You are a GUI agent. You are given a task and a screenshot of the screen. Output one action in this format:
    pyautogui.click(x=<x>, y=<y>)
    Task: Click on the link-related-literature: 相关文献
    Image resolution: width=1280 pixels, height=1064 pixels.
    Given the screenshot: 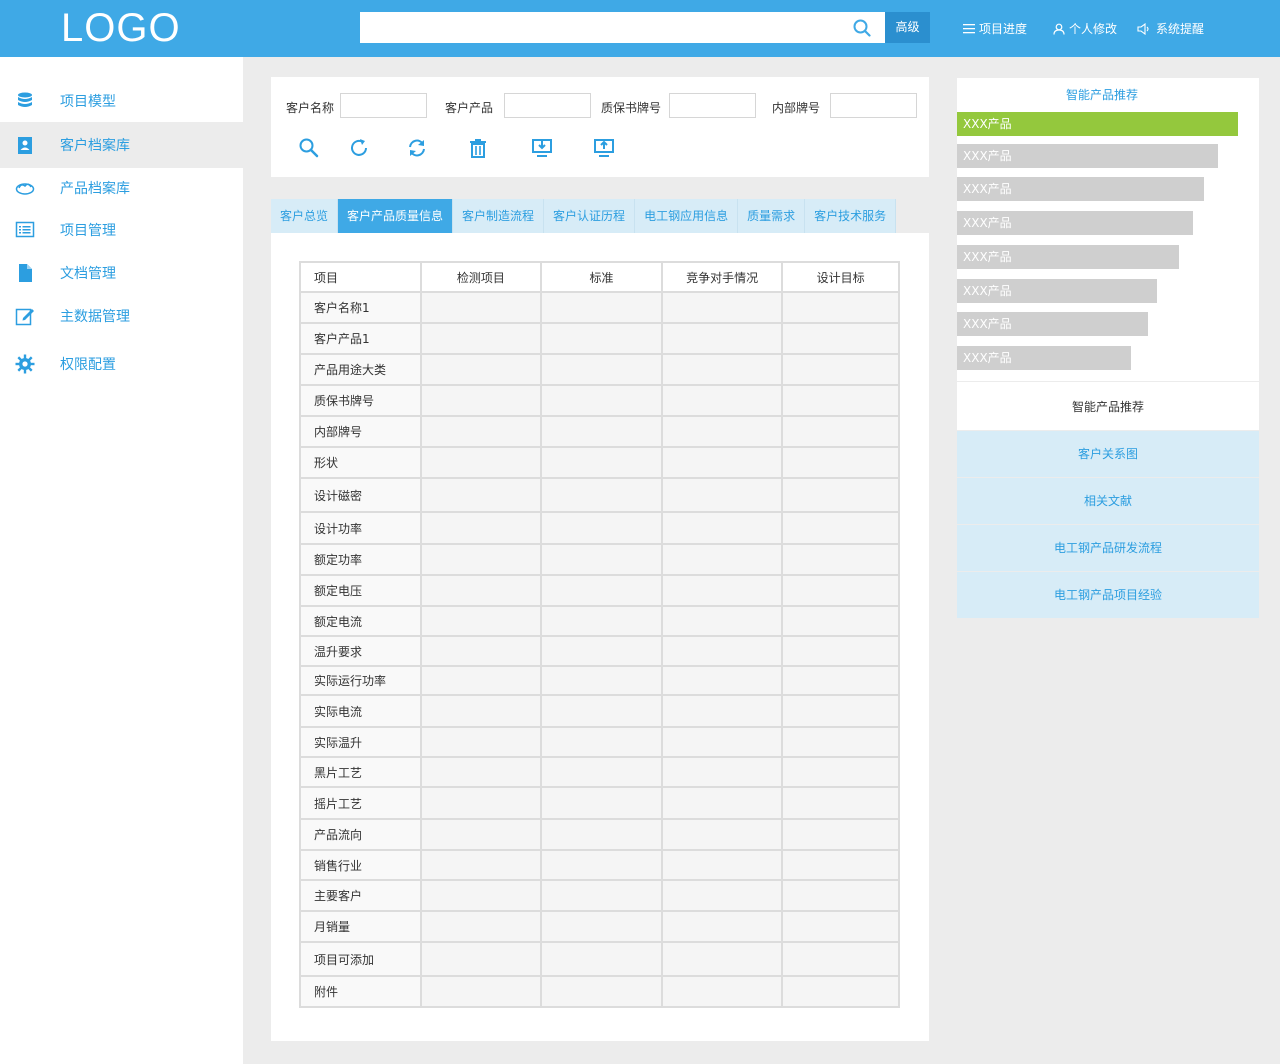 What is the action you would take?
    pyautogui.click(x=1108, y=501)
    